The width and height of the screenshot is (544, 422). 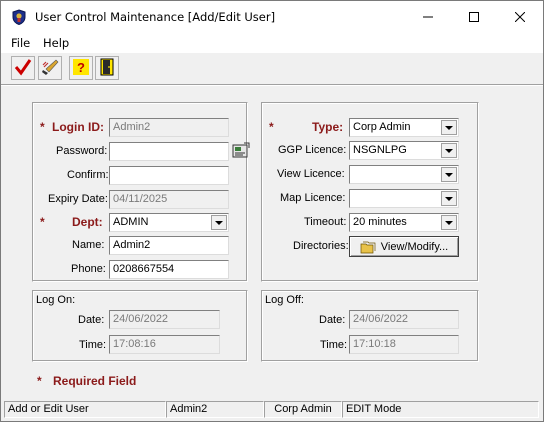 What do you see at coordinates (271, 127) in the screenshot?
I see `required-star-type: *` at bounding box center [271, 127].